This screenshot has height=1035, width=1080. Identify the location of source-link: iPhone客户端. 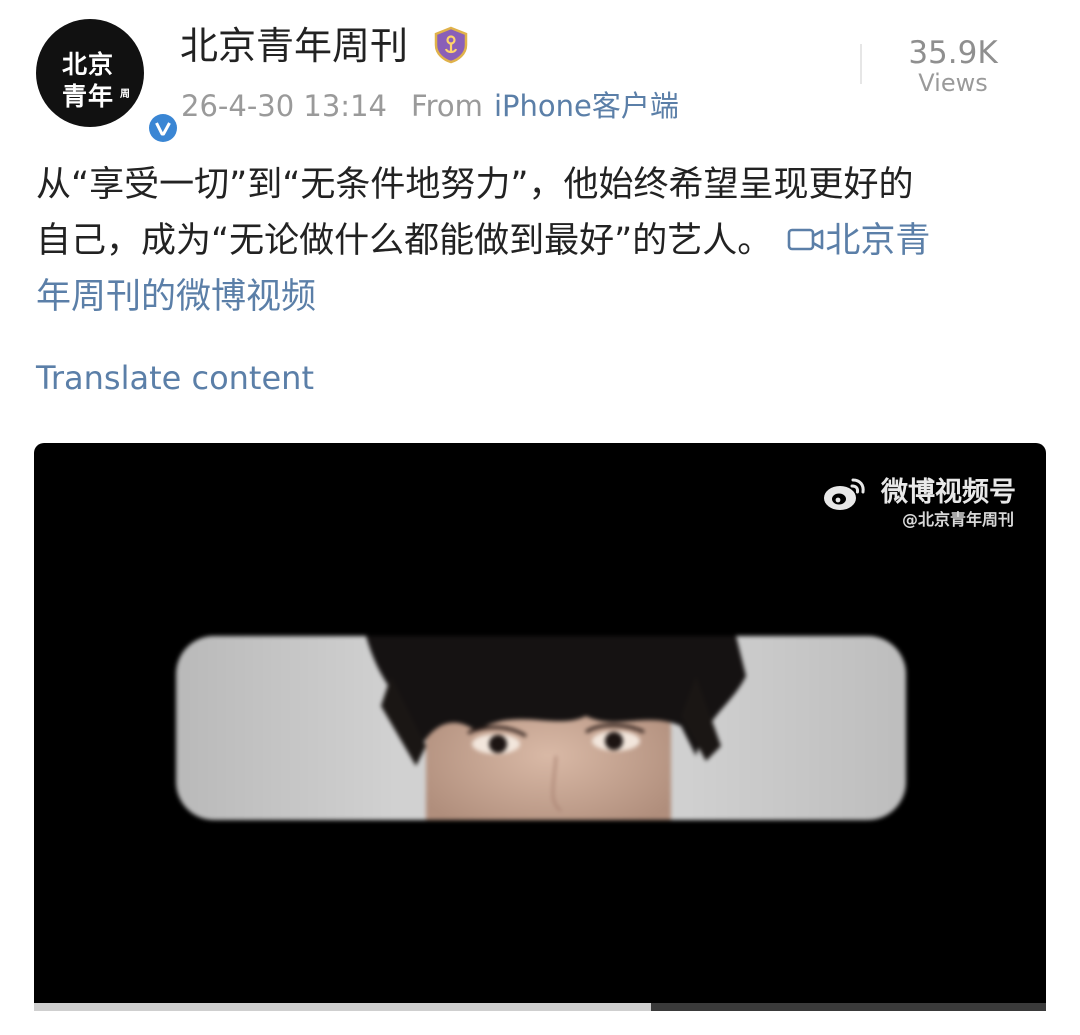
(586, 106).